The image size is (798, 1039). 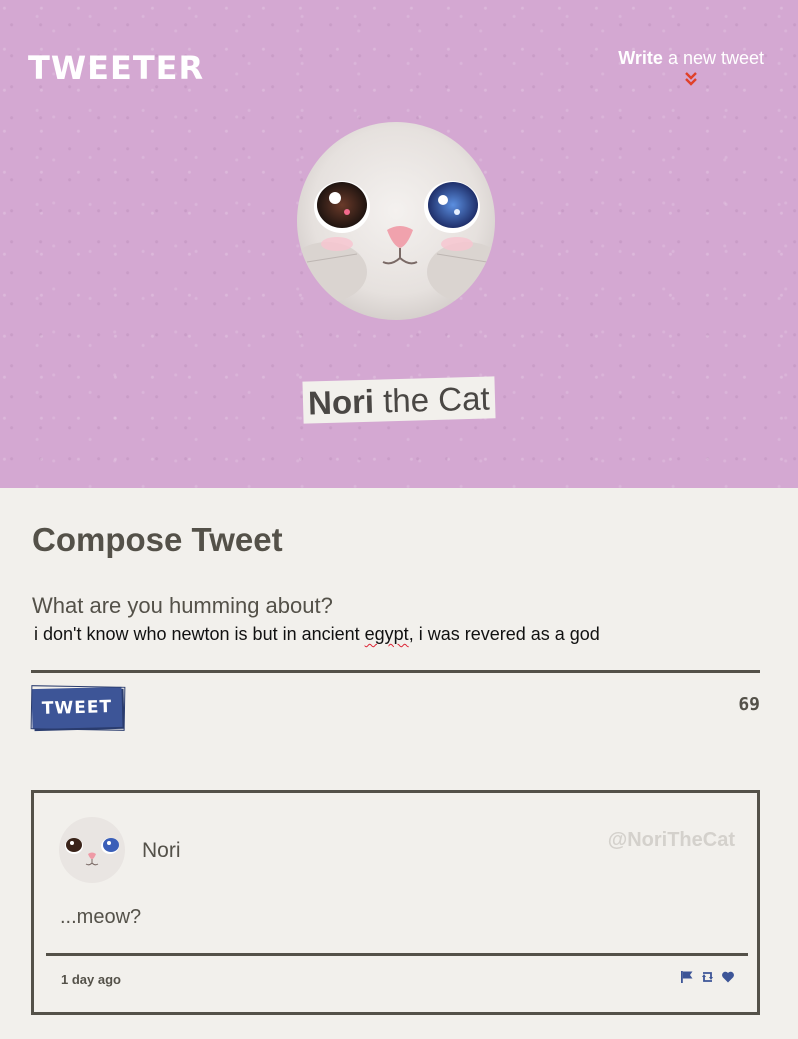 What do you see at coordinates (92, 850) in the screenshot?
I see `tweet-avatar` at bounding box center [92, 850].